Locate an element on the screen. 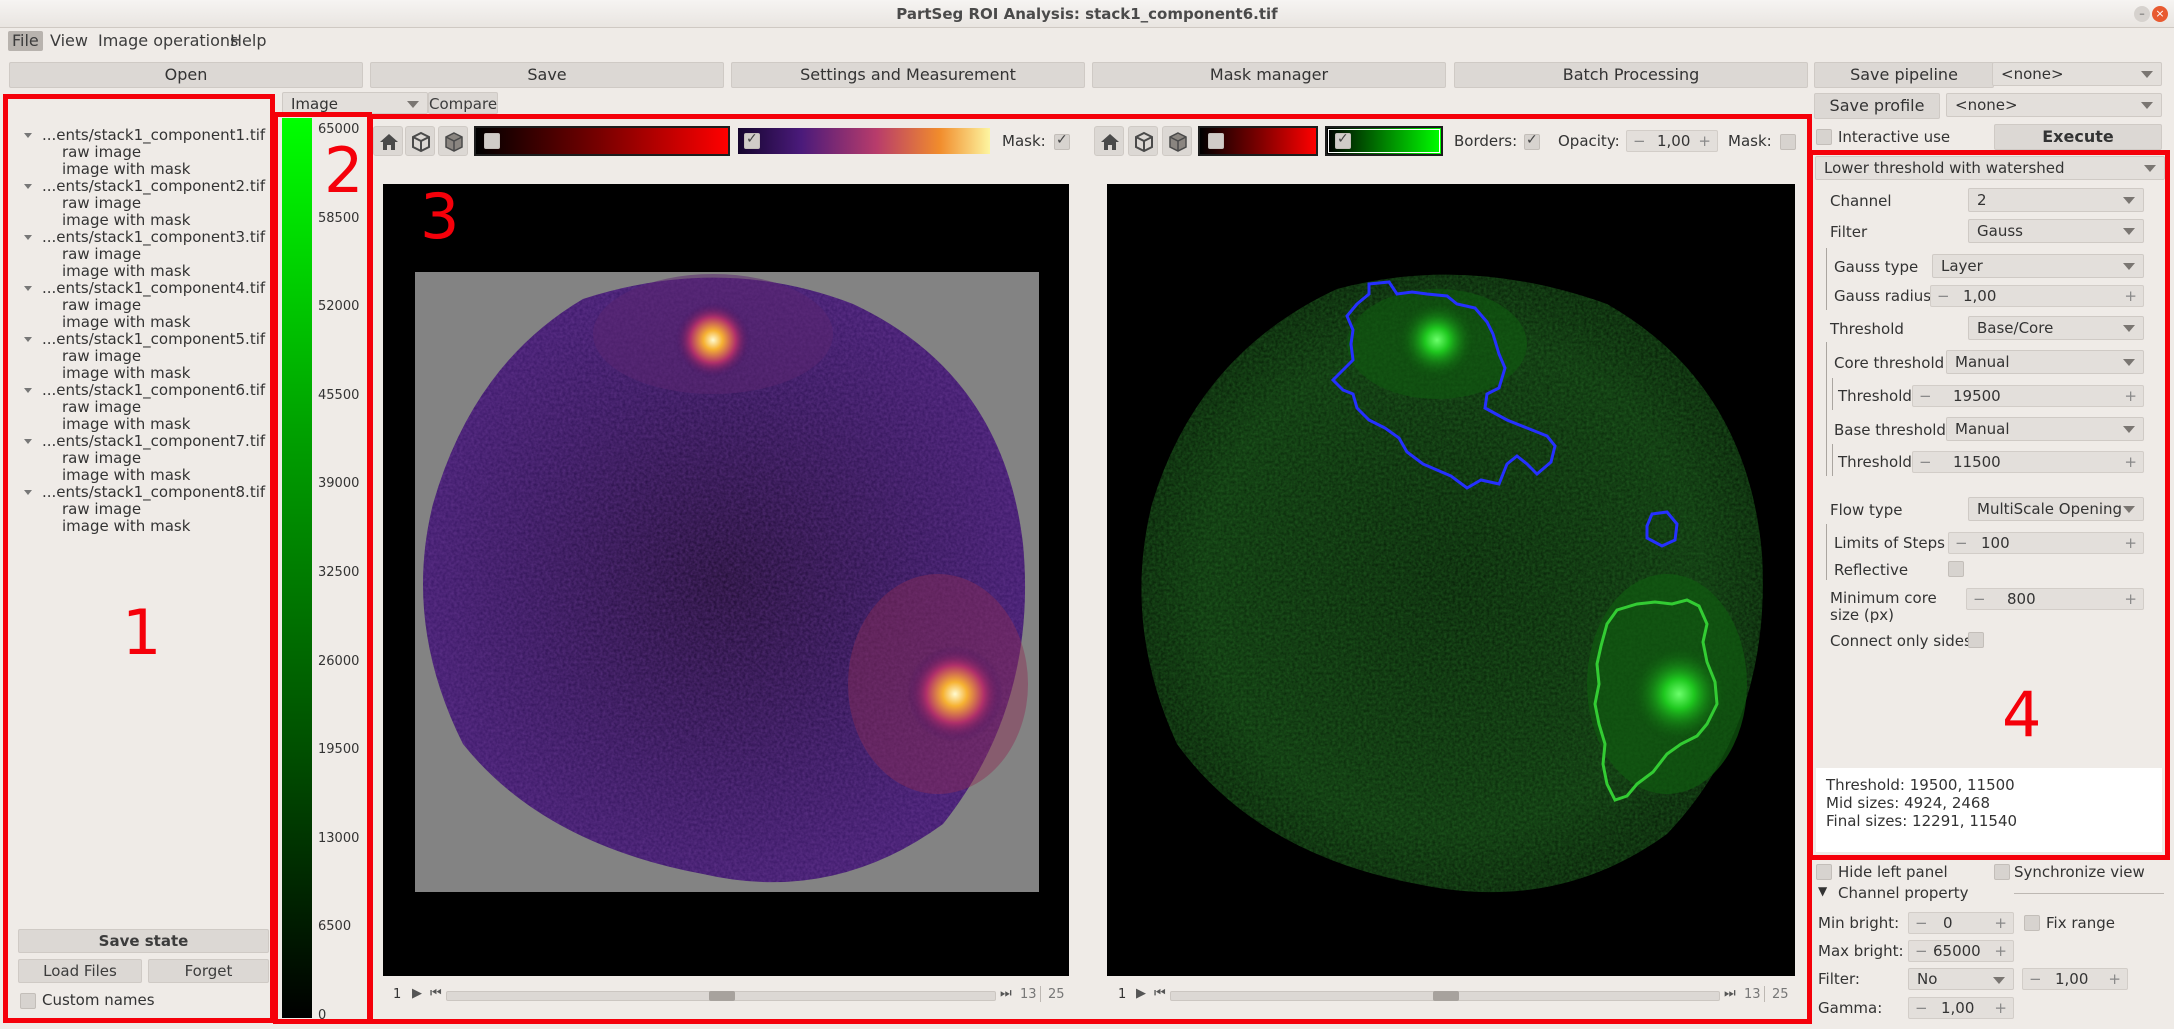 This screenshot has height=1029, width=2174. max-bright-decrement-icon: − is located at coordinates (1921, 951).